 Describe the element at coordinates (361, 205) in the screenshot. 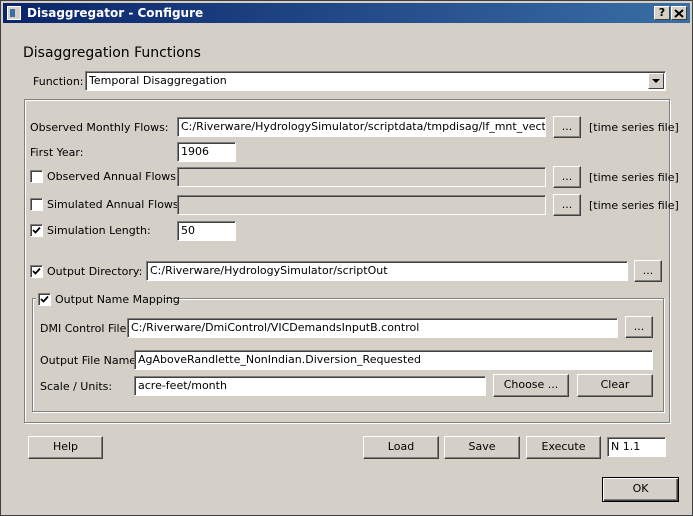

I see `simulated-annual-flows-field` at that location.